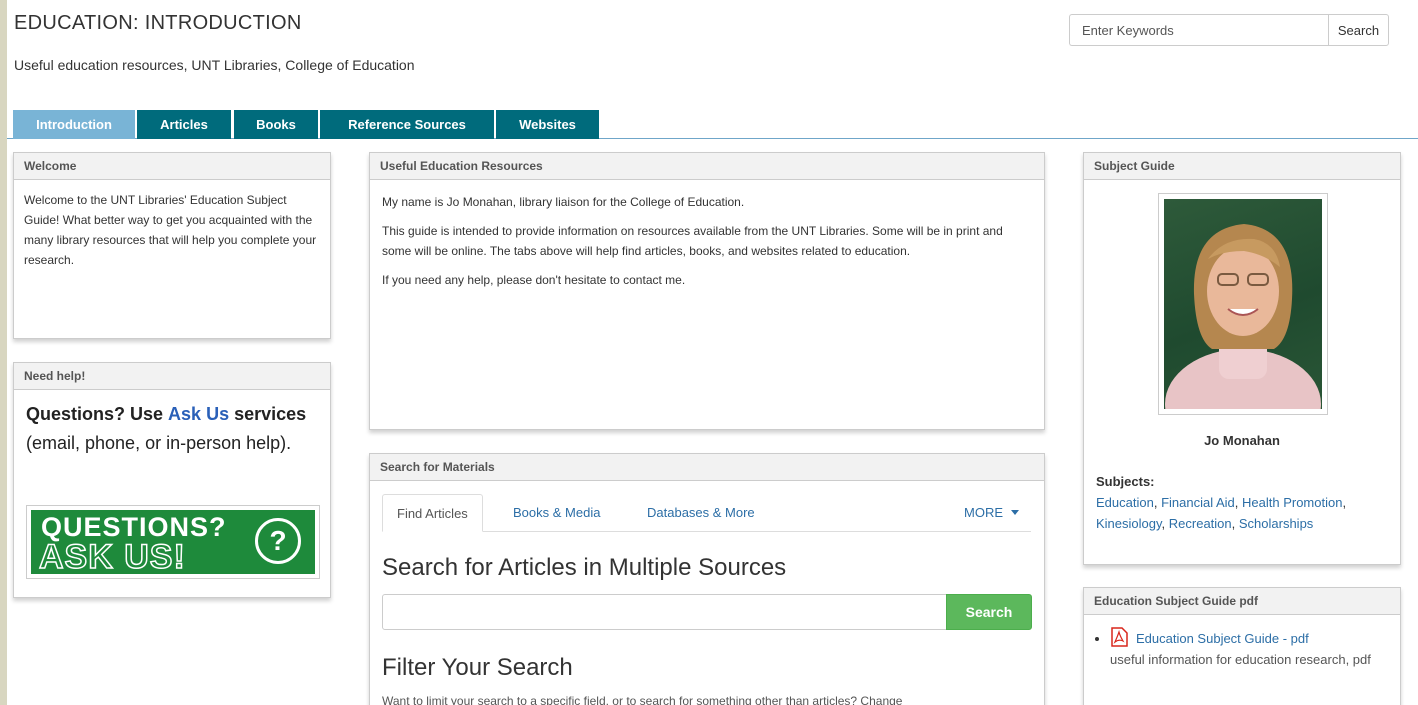  I want to click on search-articles-heading: Search for Articles in Multiple Sources, so click(584, 567).